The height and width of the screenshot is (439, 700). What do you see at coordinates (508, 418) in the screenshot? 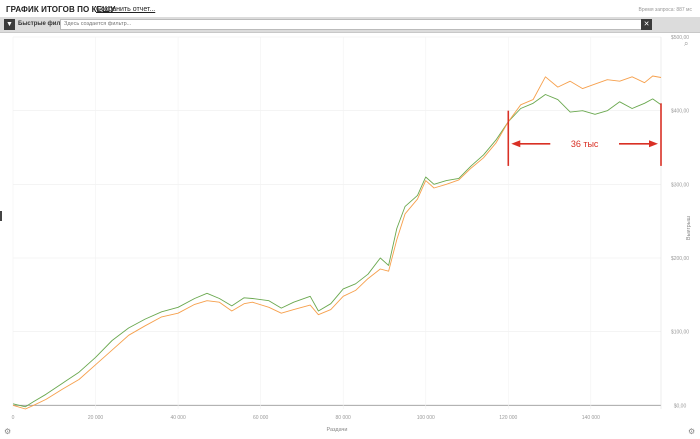
I see `x-tick-label: 120 000` at bounding box center [508, 418].